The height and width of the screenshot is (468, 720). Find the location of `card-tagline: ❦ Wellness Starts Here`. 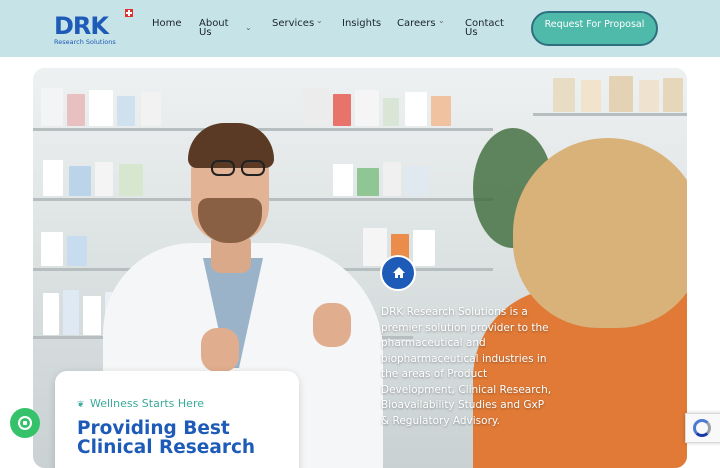

card-tagline: ❦ Wellness Starts Here is located at coordinates (140, 403).